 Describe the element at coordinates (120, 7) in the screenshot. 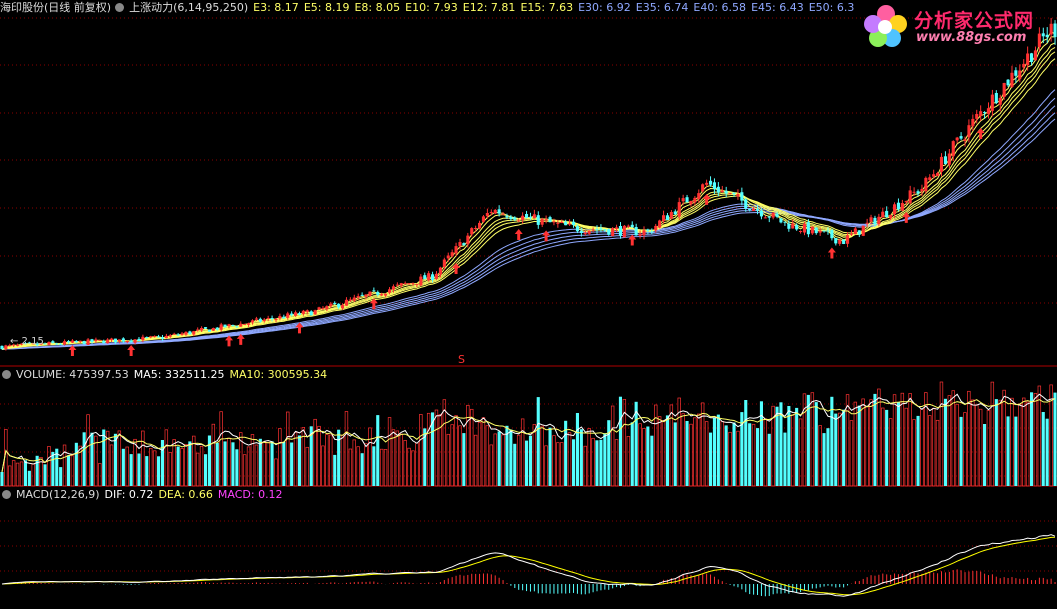

I see `indicator-toggle-icon` at that location.